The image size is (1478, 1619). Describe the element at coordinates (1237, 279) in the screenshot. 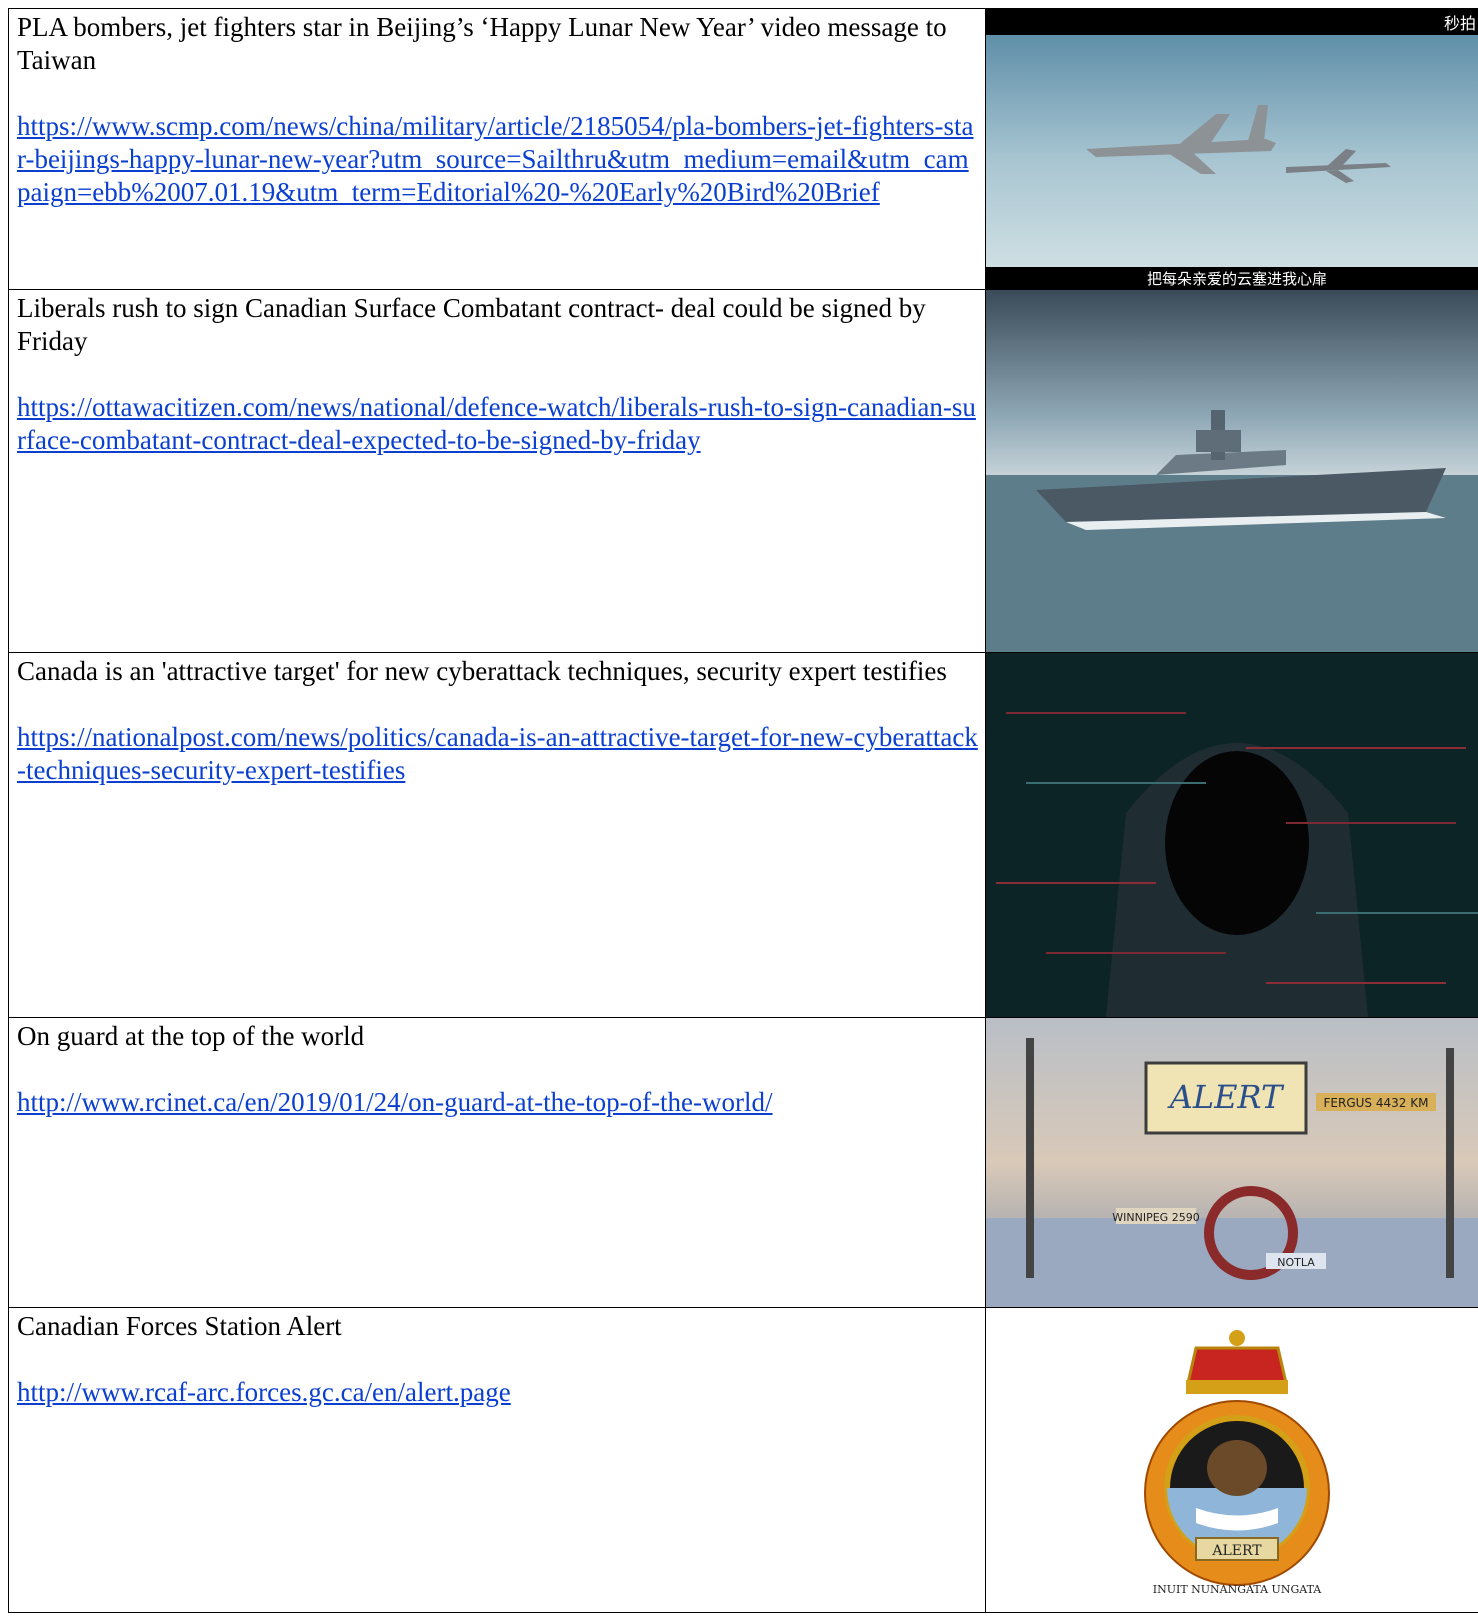

I see `video-caption: 把每朵亲爱的云塞进我心扉` at that location.